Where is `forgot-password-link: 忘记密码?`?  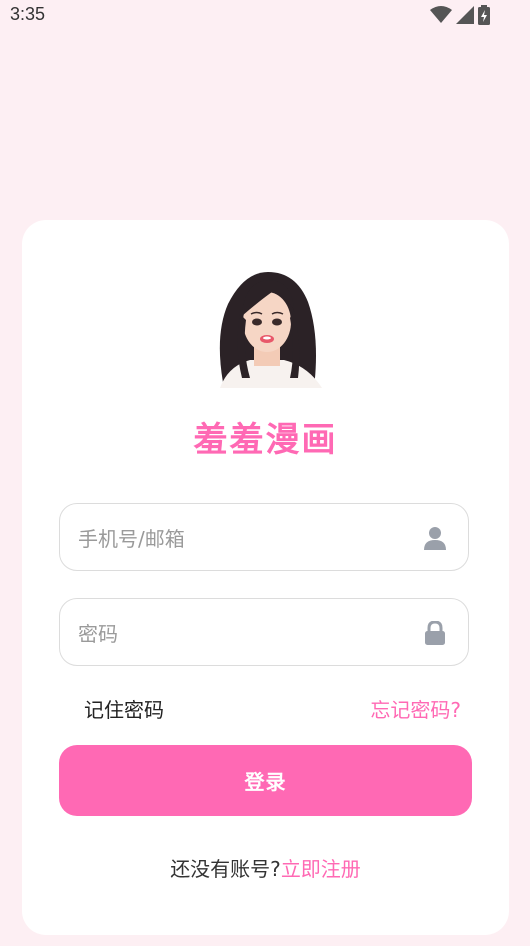 forgot-password-link: 忘记密码? is located at coordinates (415, 708).